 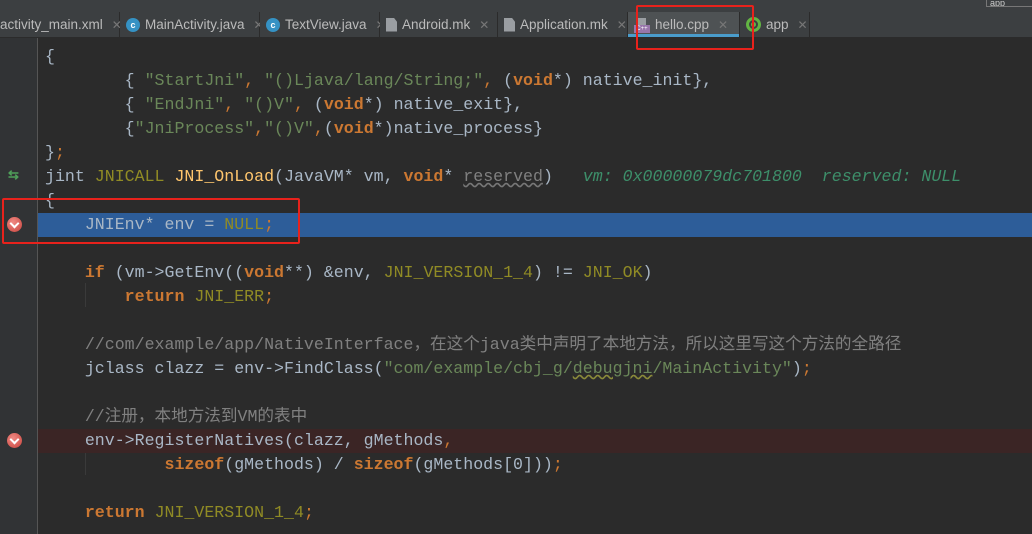 What do you see at coordinates (135, 224) in the screenshot?
I see `code-token: JNIEnv* env =` at bounding box center [135, 224].